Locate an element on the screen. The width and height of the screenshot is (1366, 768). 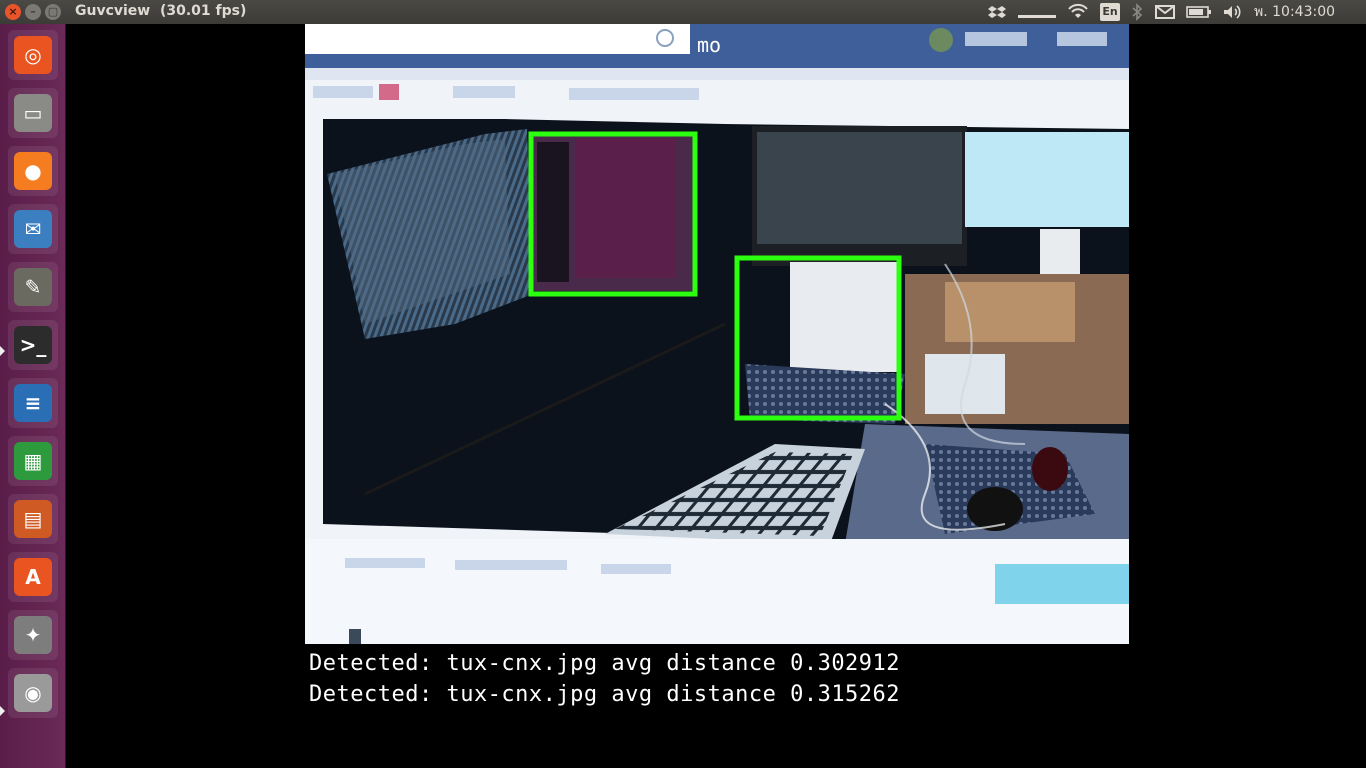
settings-icon: ✦ is located at coordinates (33, 635).